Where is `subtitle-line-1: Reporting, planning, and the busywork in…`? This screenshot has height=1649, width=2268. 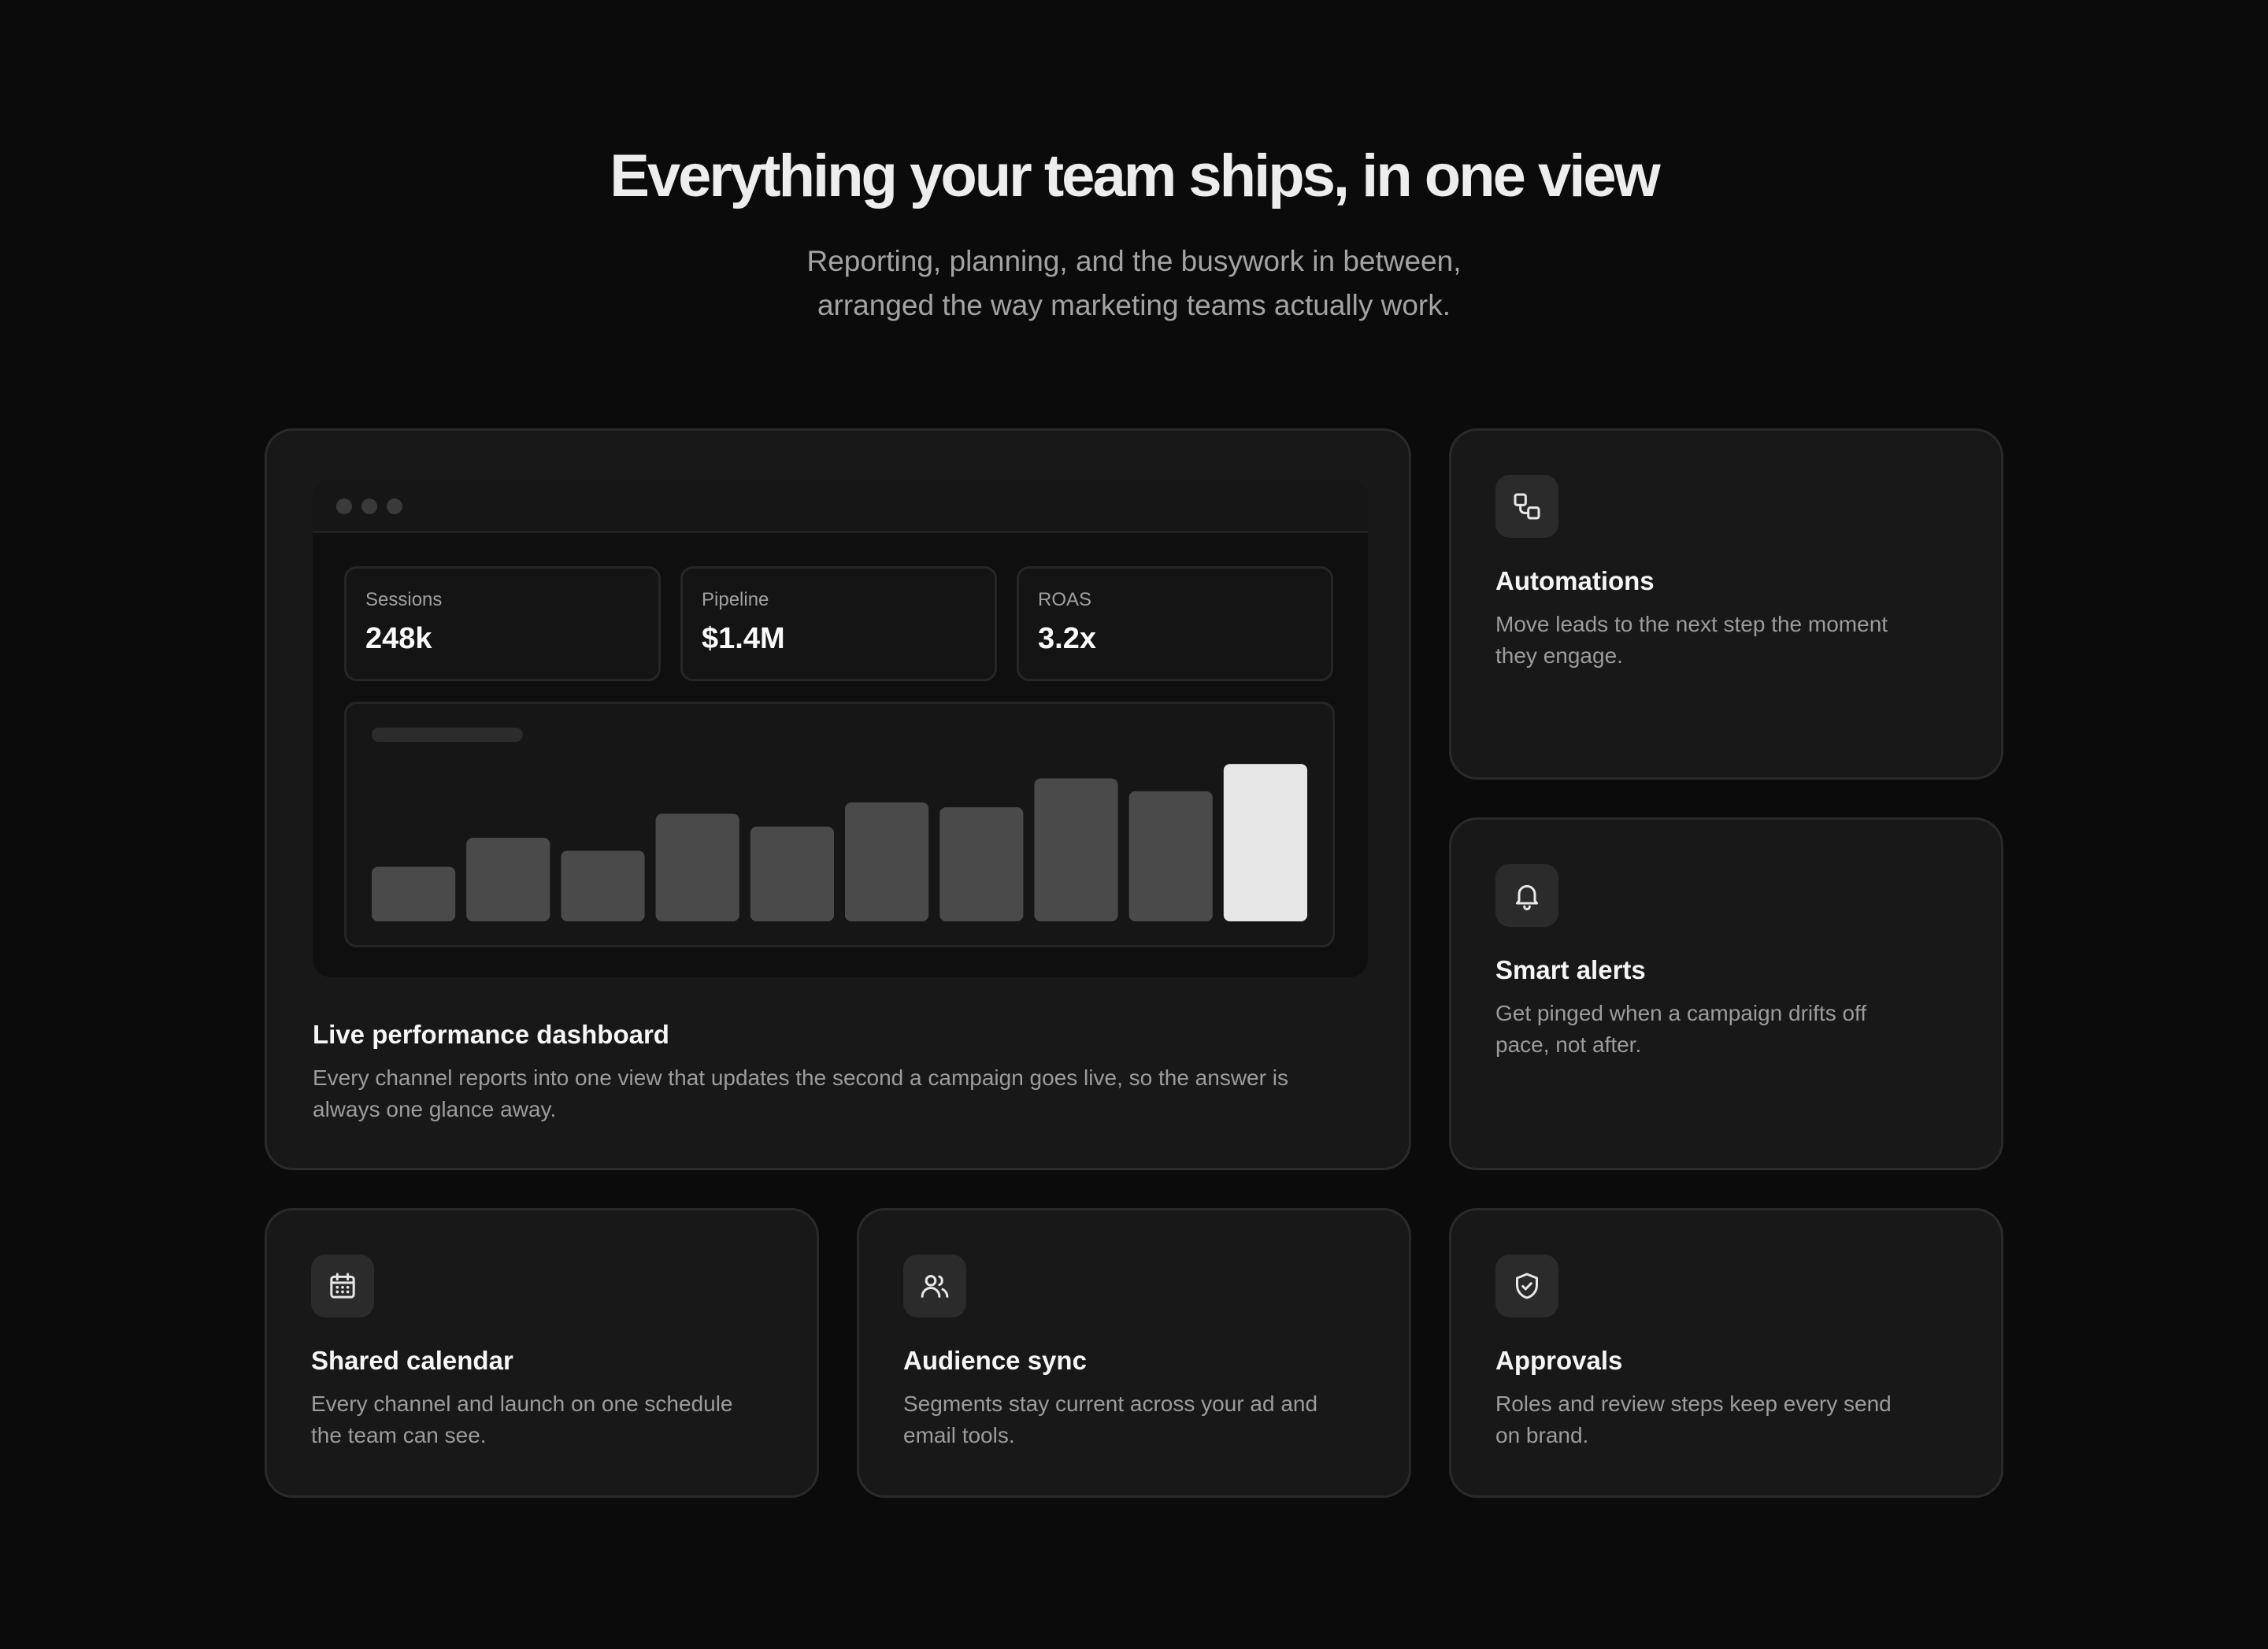 subtitle-line-1: Reporting, planning, and the busywork in… is located at coordinates (1134, 261).